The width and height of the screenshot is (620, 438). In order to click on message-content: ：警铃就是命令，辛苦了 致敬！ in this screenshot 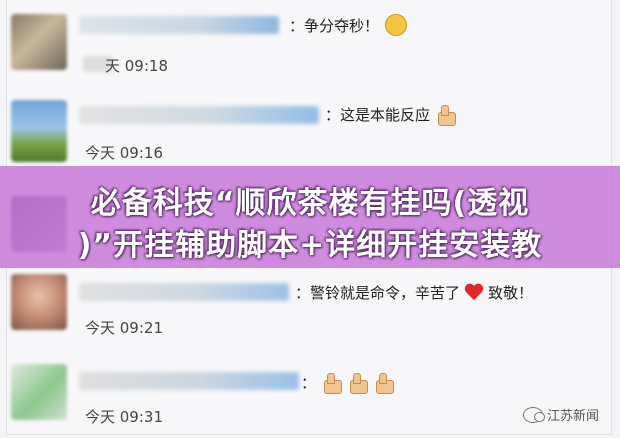, I will do `click(414, 292)`.